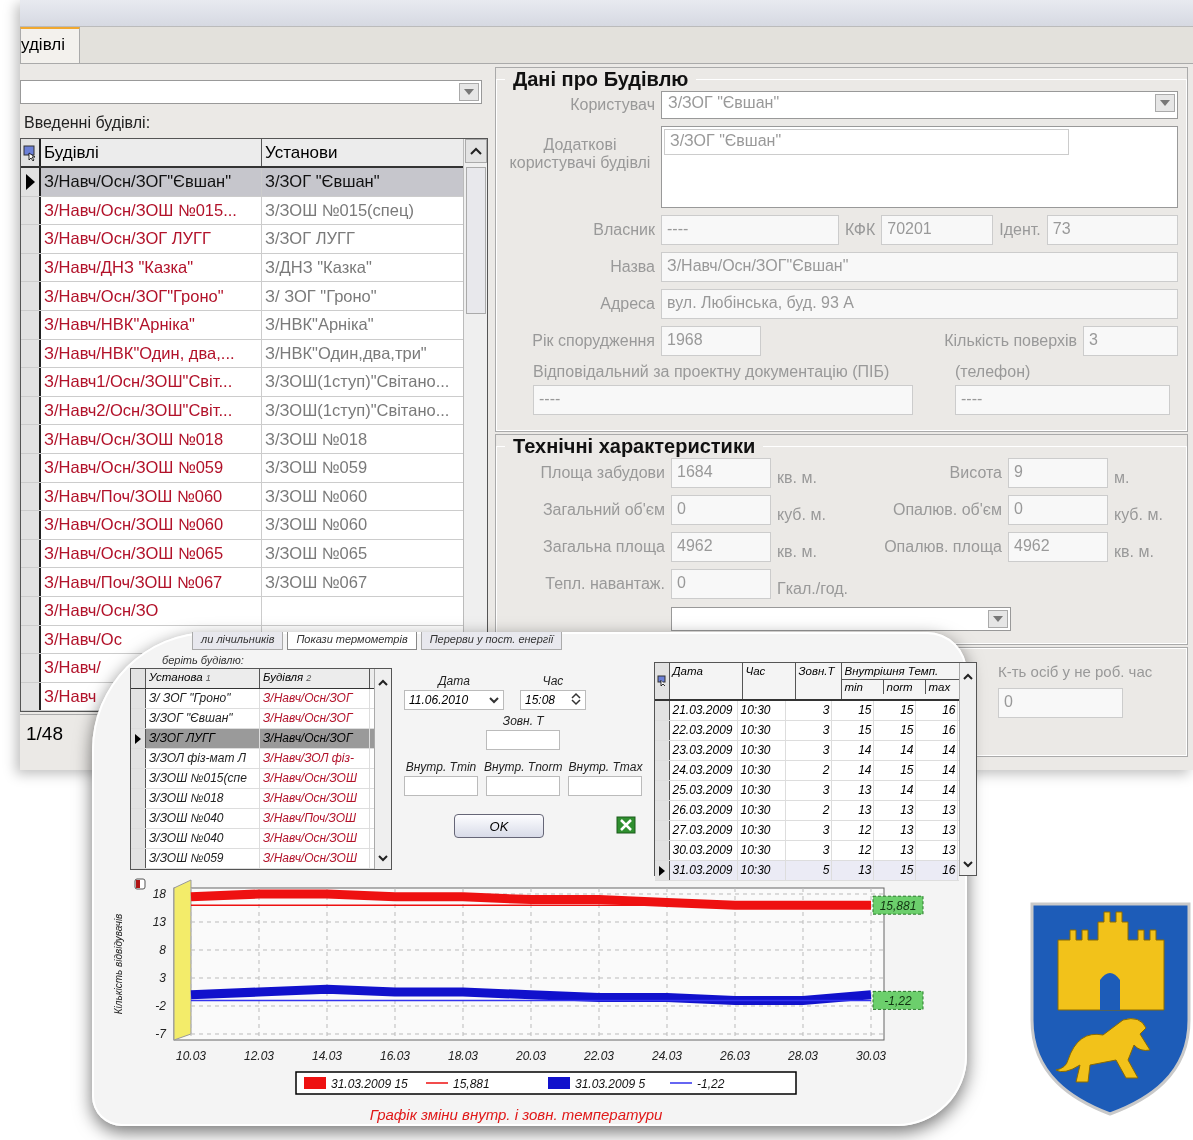 The height and width of the screenshot is (1140, 1193). What do you see at coordinates (632, 267) in the screenshot?
I see `field-label: Назва` at bounding box center [632, 267].